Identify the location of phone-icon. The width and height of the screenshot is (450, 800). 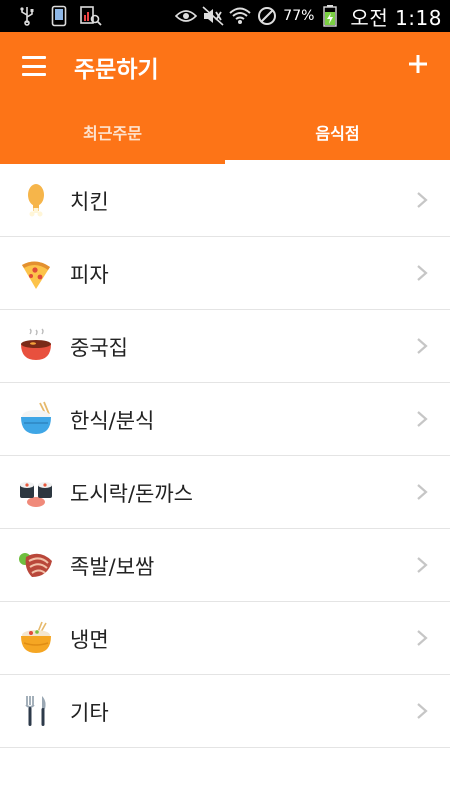
(59, 16).